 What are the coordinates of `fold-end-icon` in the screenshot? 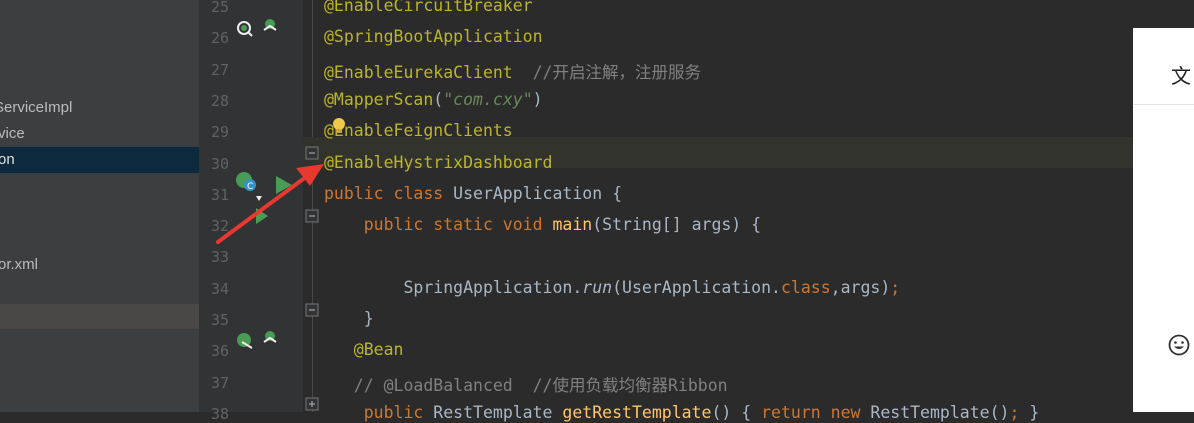 It's located at (312, 310).